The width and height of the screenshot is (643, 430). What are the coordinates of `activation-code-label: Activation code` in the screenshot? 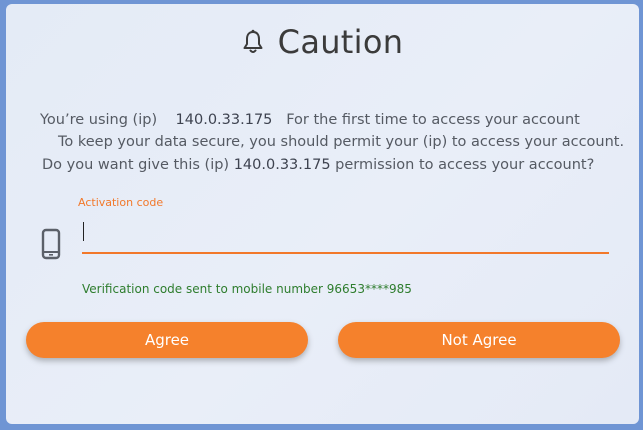 It's located at (121, 202).